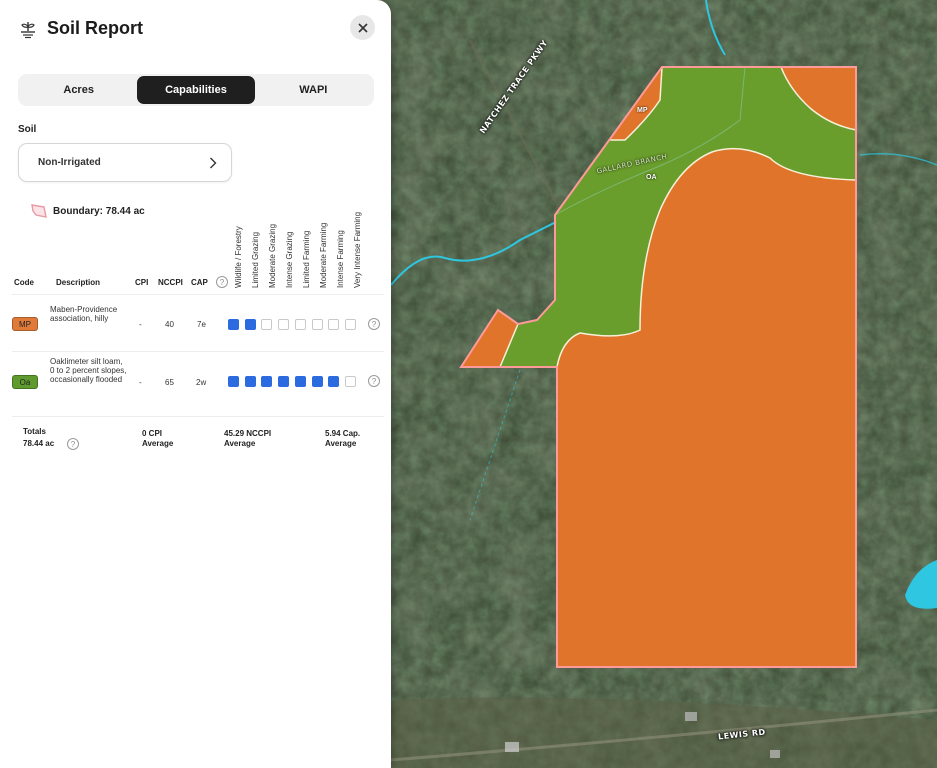  Describe the element at coordinates (78, 282) in the screenshot. I see `col-header-description: Description` at that location.